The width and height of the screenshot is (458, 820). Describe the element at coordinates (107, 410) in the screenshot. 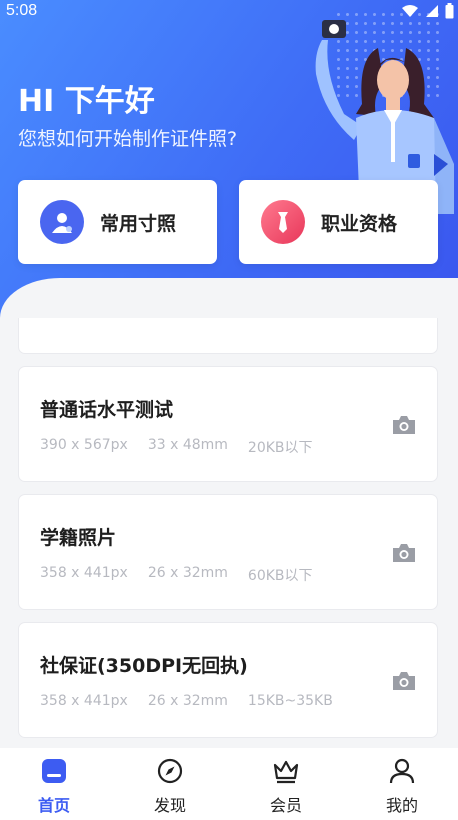

I see `item-title: 普通话水平测试` at that location.